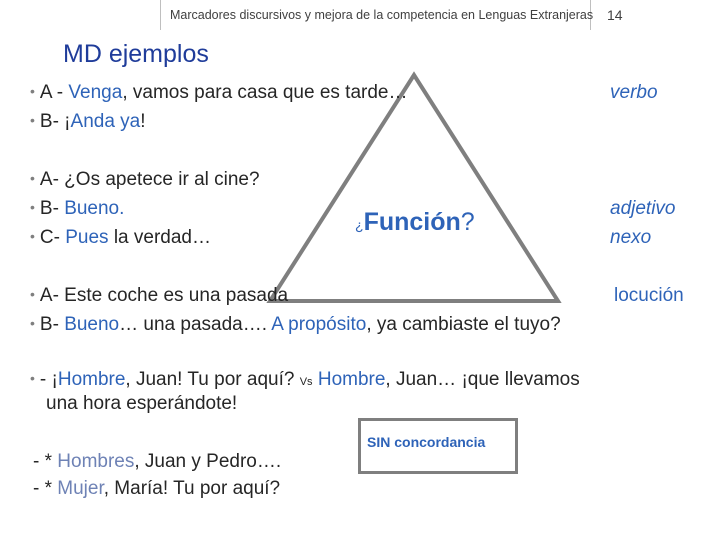 This screenshot has height=540, width=720. I want to click on vs-label: Vs, so click(306, 382).